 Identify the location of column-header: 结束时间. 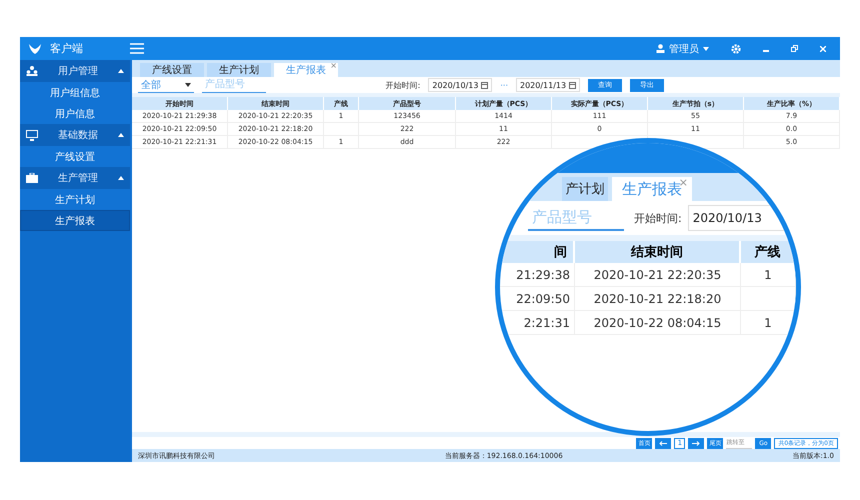
(658, 252).